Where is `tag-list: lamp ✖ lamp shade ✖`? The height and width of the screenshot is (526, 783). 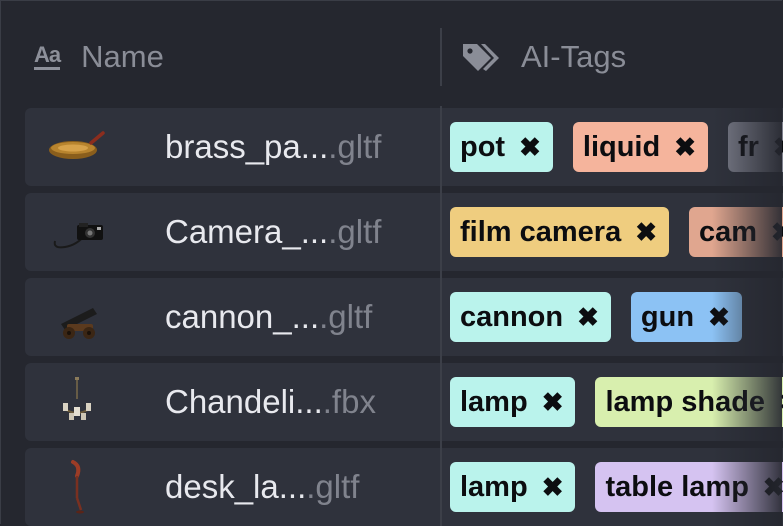 tag-list: lamp ✖ lamp shade ✖ is located at coordinates (616, 402).